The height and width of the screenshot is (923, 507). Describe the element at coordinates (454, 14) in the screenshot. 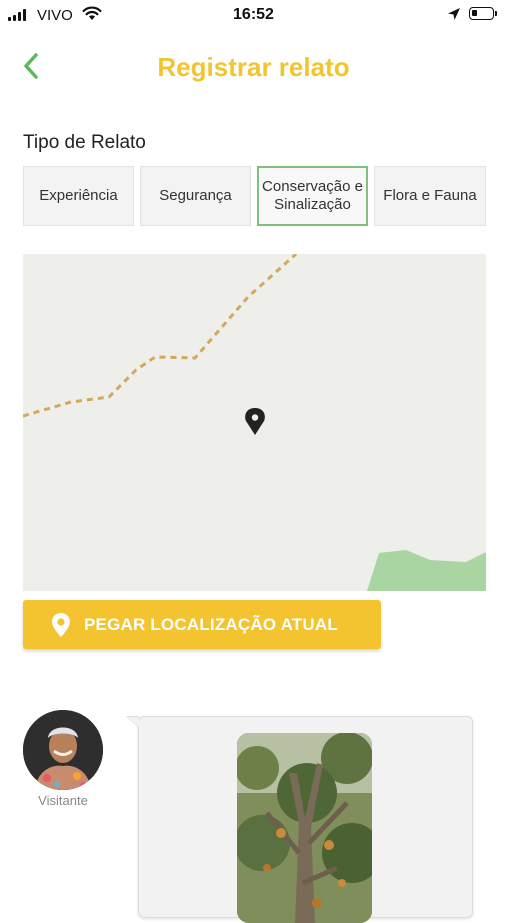

I see `location-services-icon` at that location.